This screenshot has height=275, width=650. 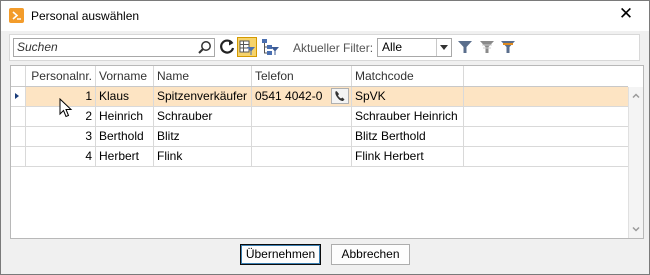 What do you see at coordinates (270, 47) in the screenshot?
I see `filter-tree-icon` at bounding box center [270, 47].